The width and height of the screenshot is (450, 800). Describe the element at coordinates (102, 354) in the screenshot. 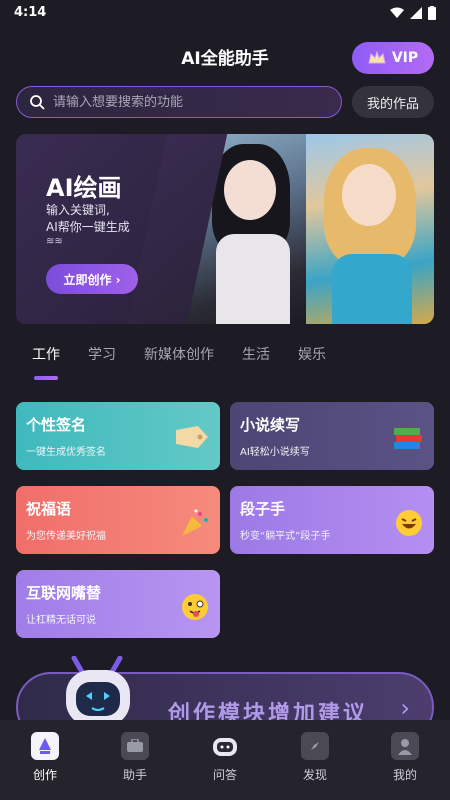

I see `tab-study: 学习` at that location.